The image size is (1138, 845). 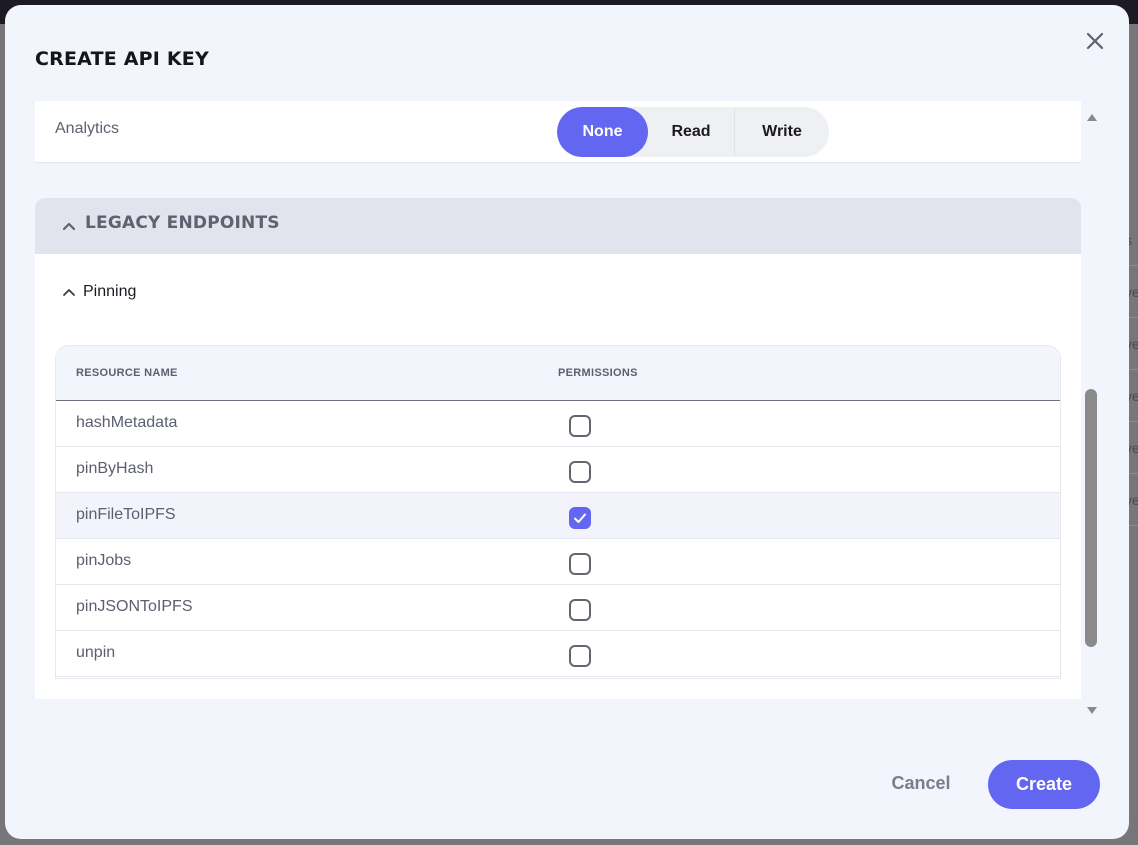 What do you see at coordinates (558, 516) in the screenshot?
I see `table-row: pinFileToIPFS` at bounding box center [558, 516].